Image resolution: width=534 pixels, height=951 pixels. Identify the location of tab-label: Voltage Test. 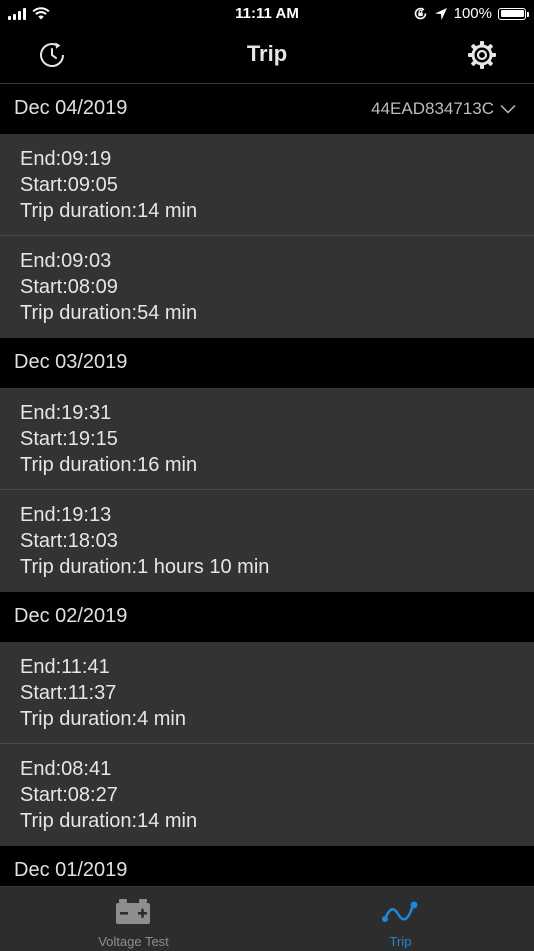
(133, 941).